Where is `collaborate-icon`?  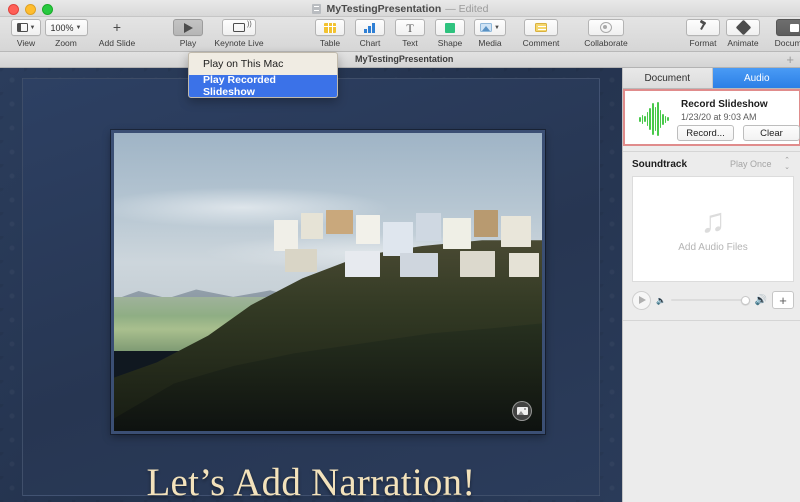
collaborate-icon is located at coordinates (606, 27).